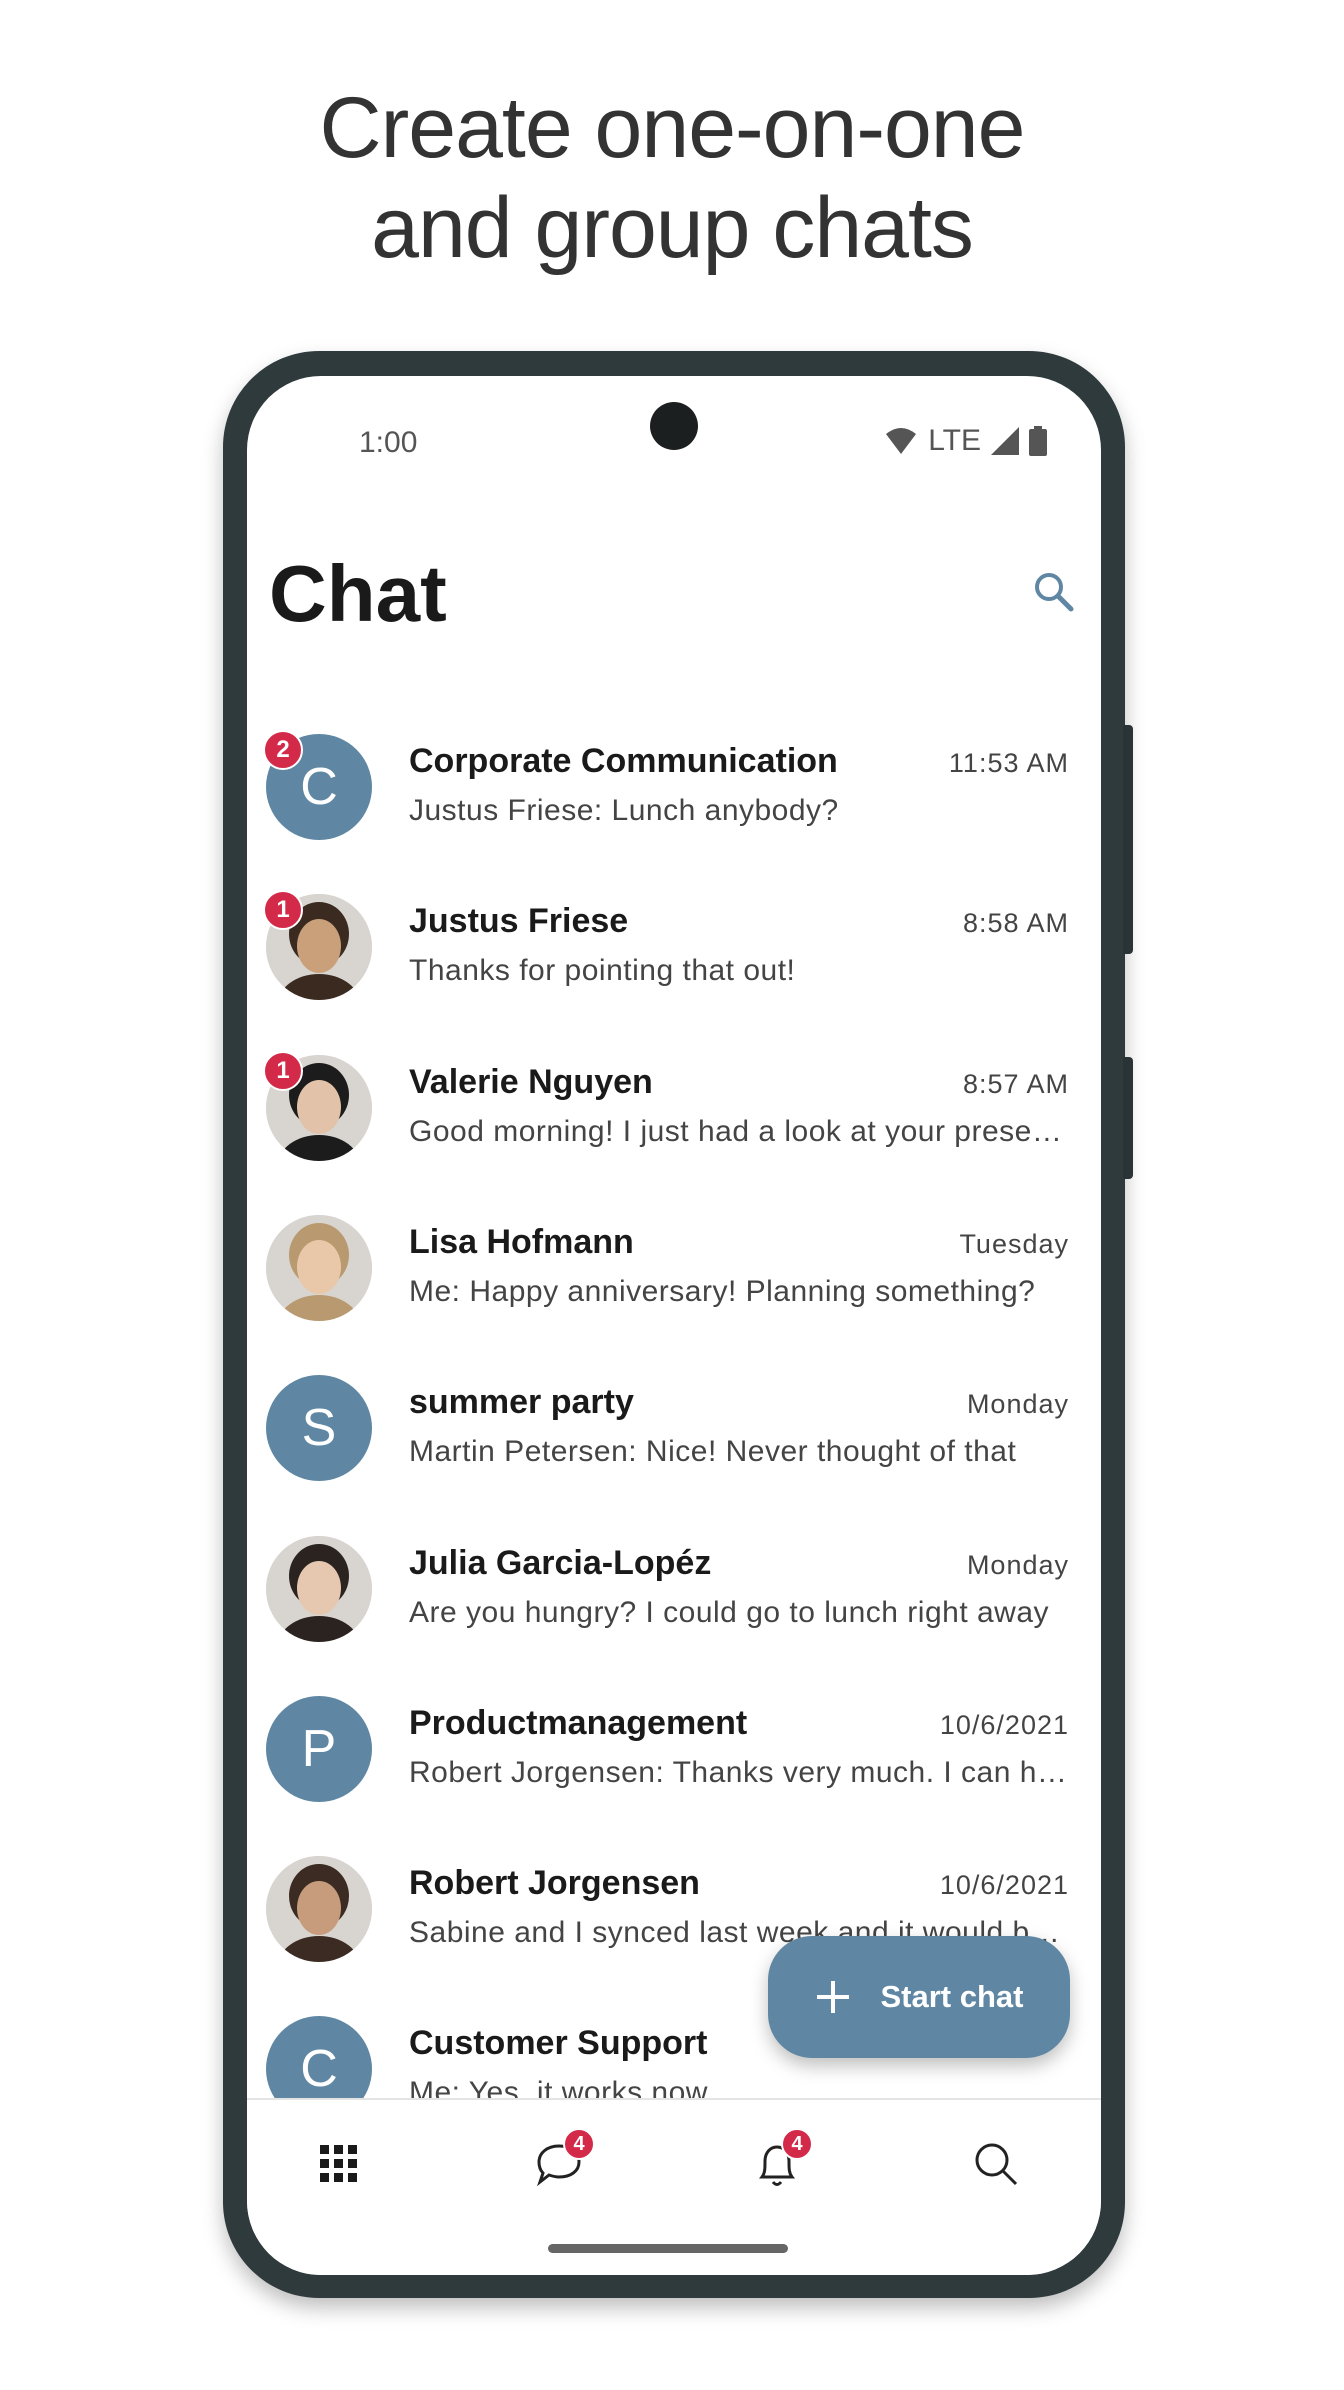 The width and height of the screenshot is (1344, 2390). I want to click on nav-notifications: 4, so click(777, 2164).